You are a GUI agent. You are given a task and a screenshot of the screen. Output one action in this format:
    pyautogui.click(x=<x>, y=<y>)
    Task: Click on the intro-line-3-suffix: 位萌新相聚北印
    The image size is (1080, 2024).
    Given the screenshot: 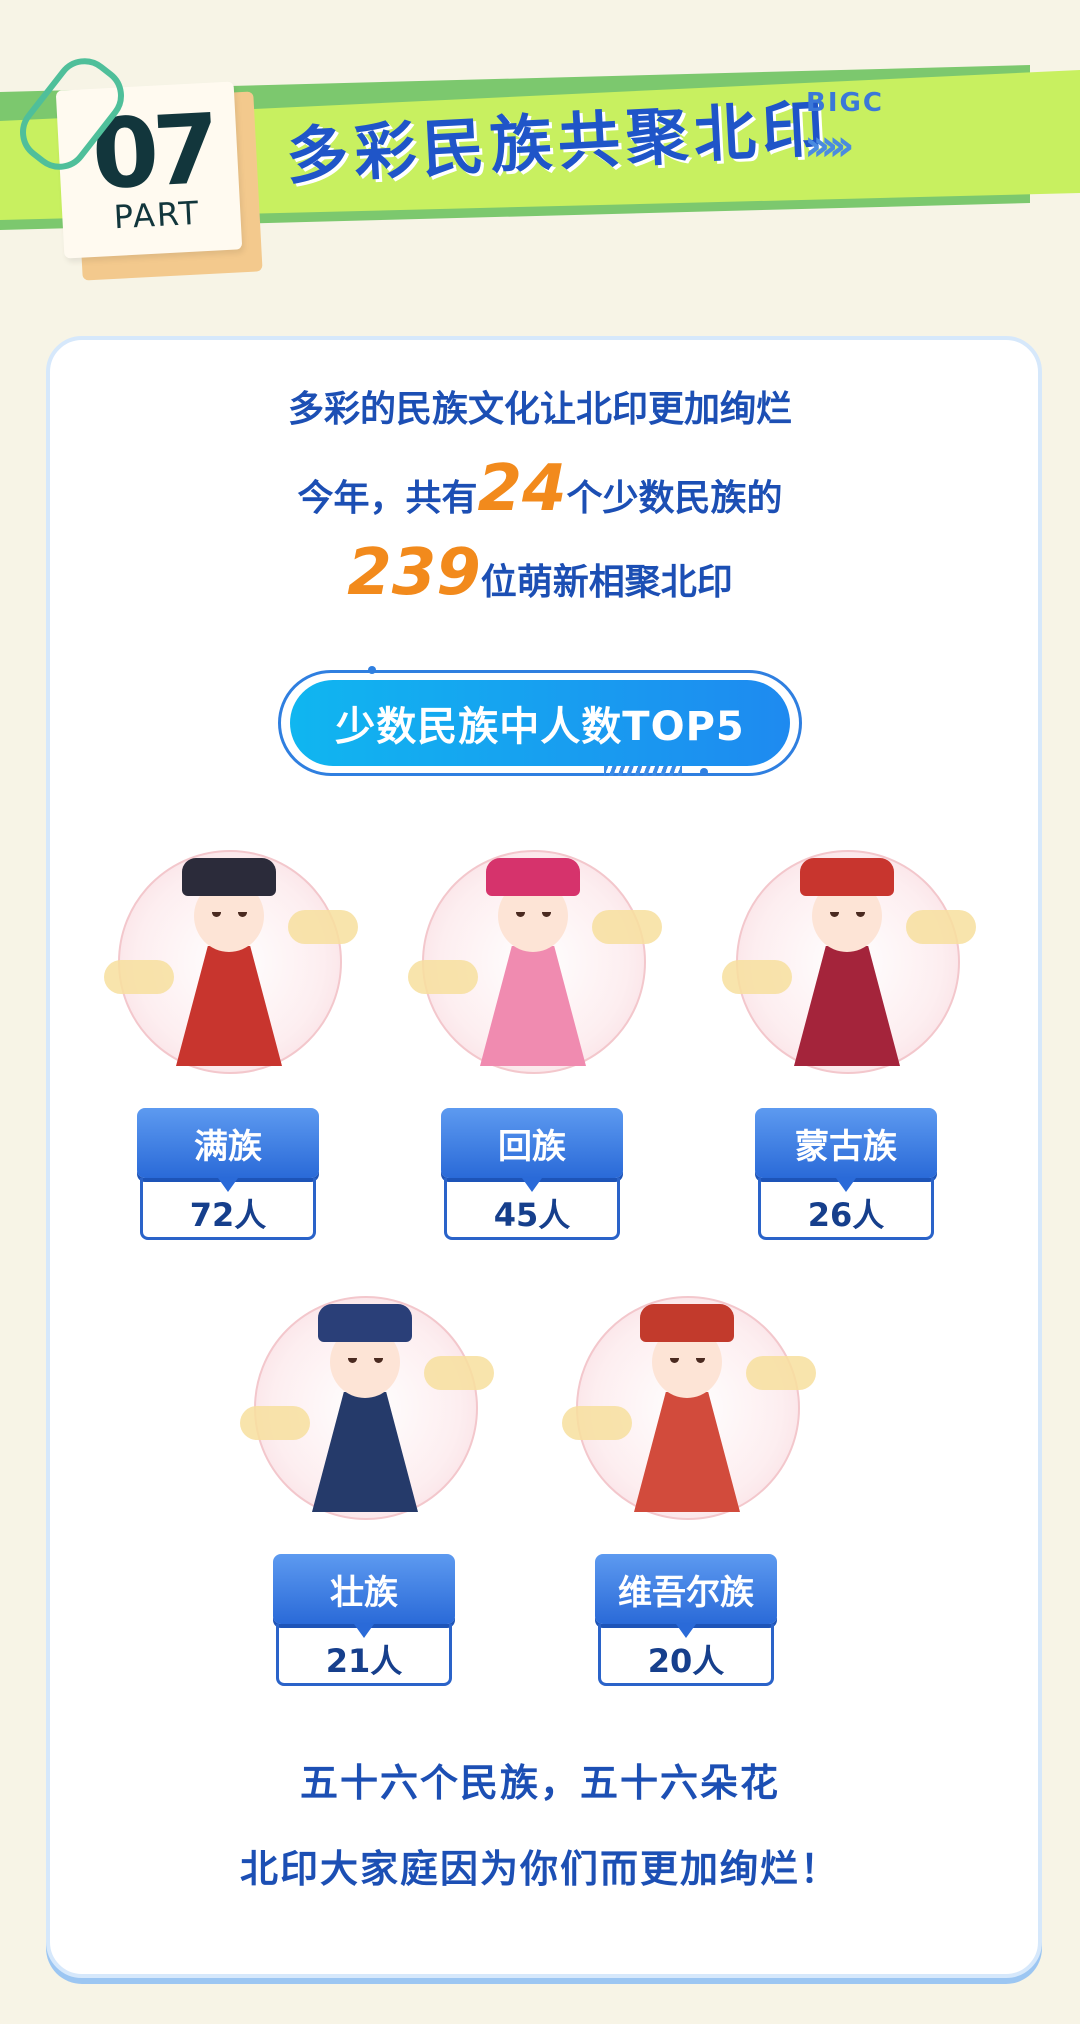 What is the action you would take?
    pyautogui.click(x=606, y=582)
    